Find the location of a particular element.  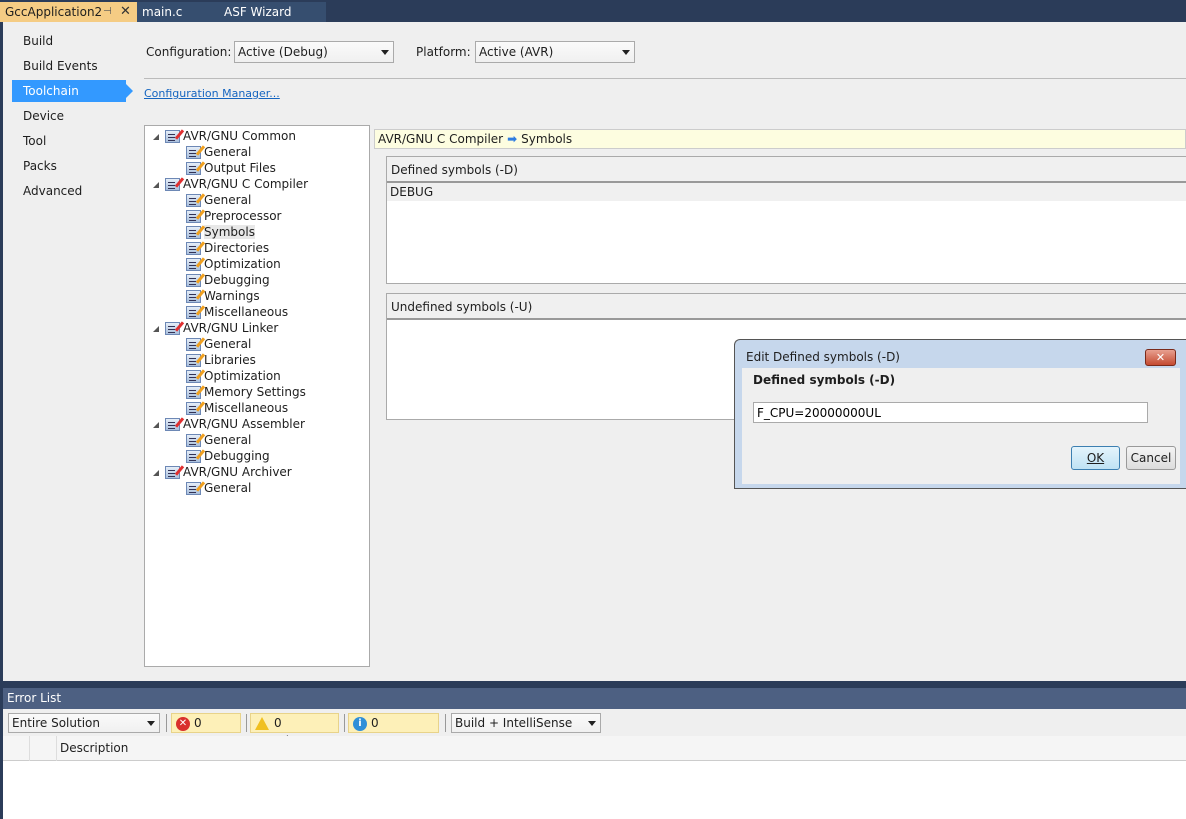

symbol-input is located at coordinates (950, 412).